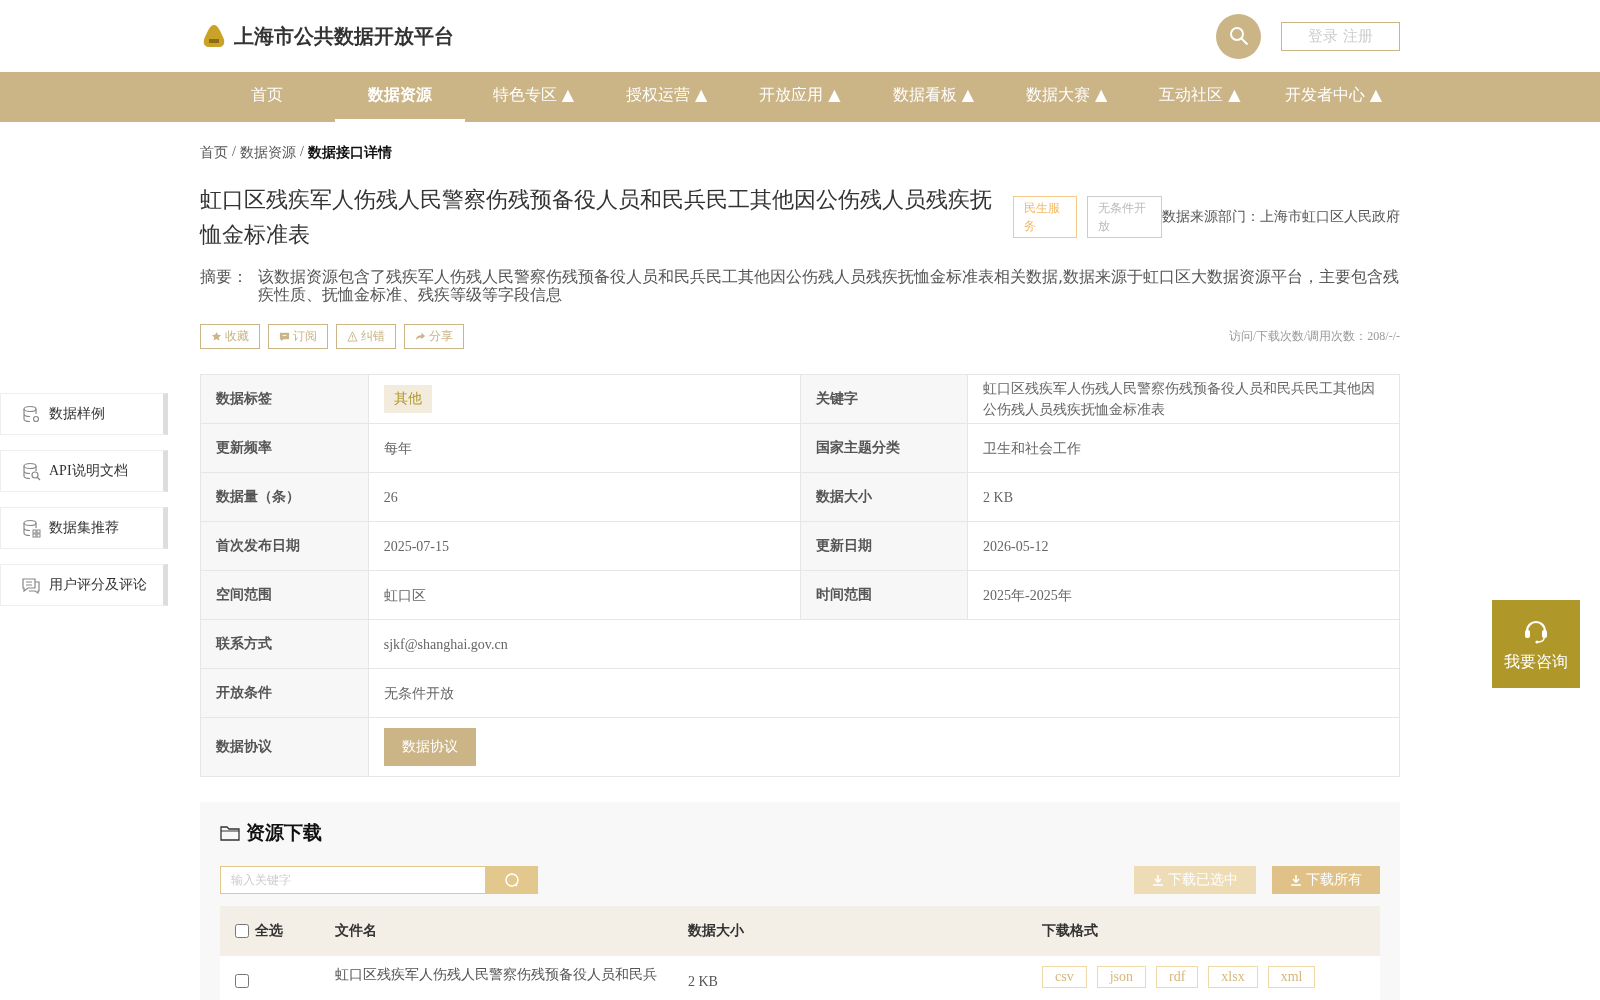 Image resolution: width=1600 pixels, height=1000 pixels. Describe the element at coordinates (1281, 217) in the screenshot. I see `source-department: 数据来源部门：上海市虹口区人民政府` at that location.